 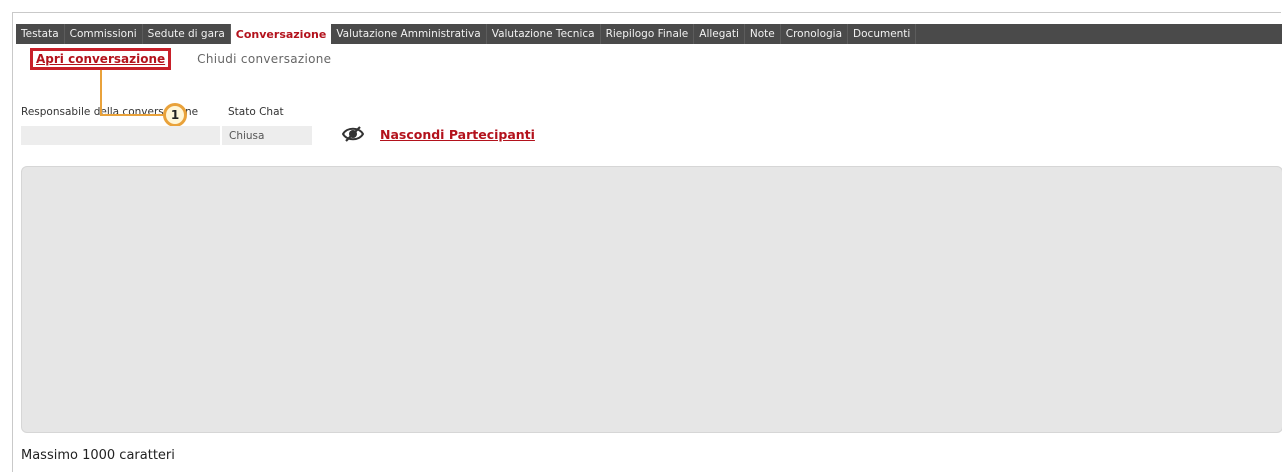 What do you see at coordinates (815, 34) in the screenshot?
I see `tab-cronologia: Cronologia` at bounding box center [815, 34].